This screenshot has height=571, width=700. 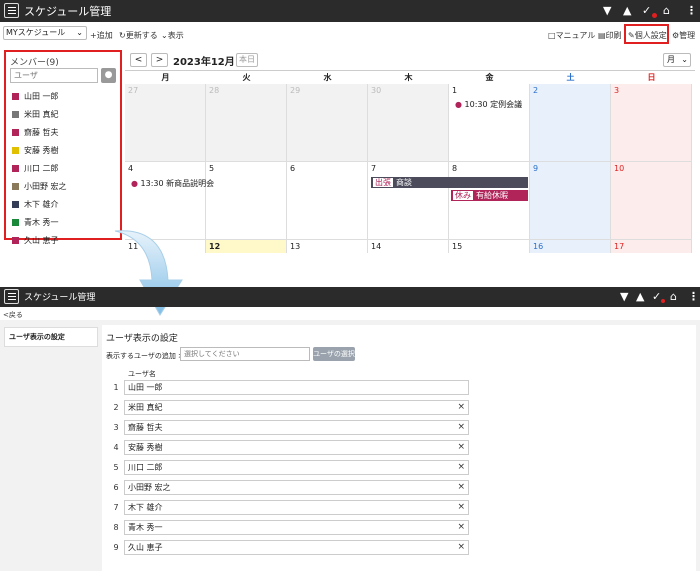 What do you see at coordinates (610, 35) in the screenshot?
I see `print-button: ▤印刷` at bounding box center [610, 35].